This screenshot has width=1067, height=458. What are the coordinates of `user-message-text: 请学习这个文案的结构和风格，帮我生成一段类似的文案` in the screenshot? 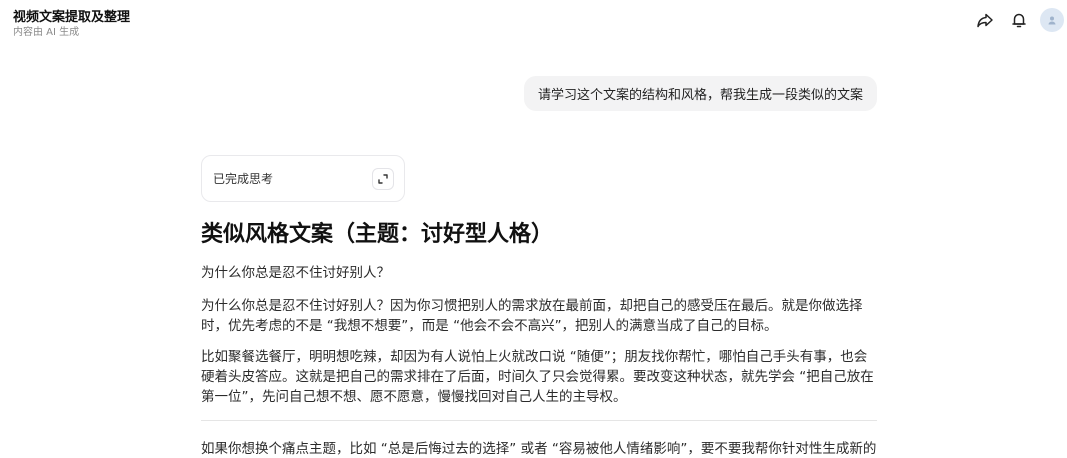 It's located at (700, 95).